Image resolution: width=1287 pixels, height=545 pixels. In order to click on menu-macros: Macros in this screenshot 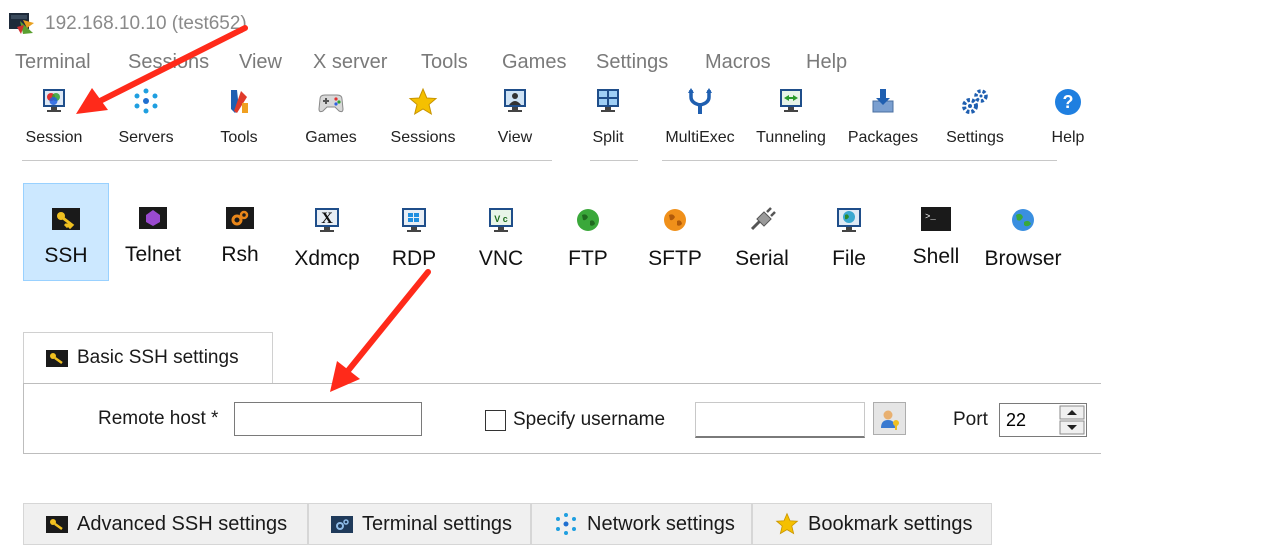, I will do `click(738, 62)`.